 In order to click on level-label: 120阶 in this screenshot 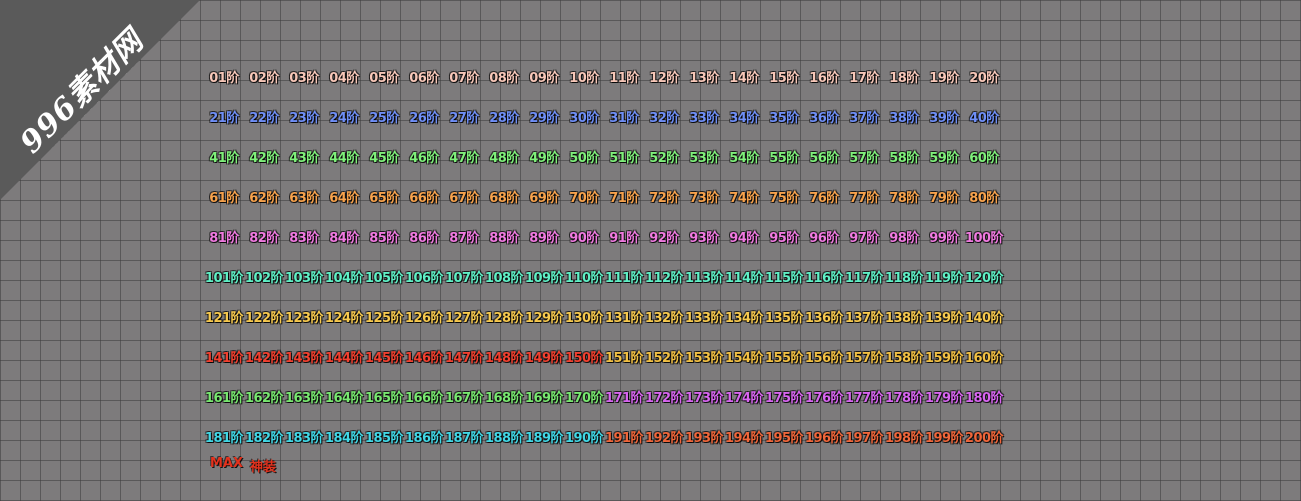, I will do `click(984, 278)`.